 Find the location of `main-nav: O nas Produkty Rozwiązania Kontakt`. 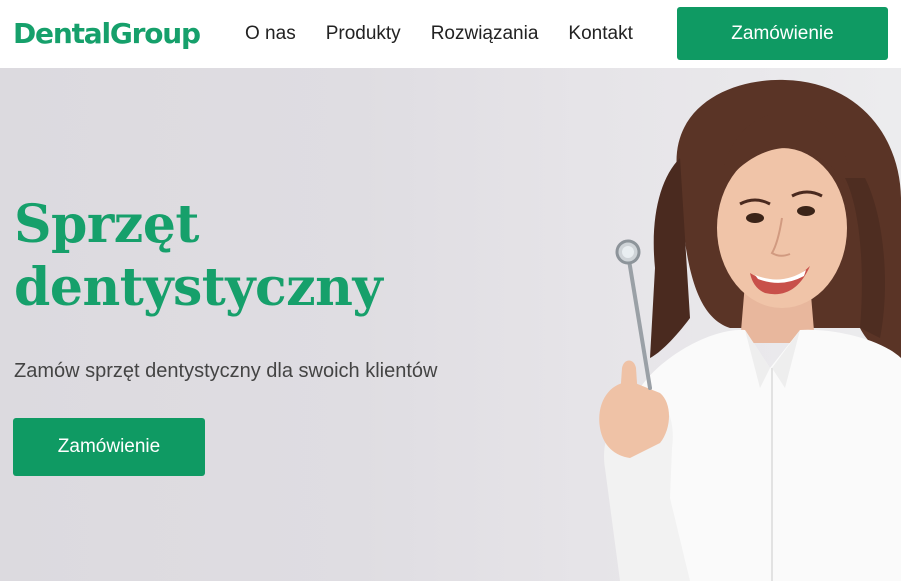

main-nav: O nas Produkty Rozwiązania Kontakt is located at coordinates (439, 34).